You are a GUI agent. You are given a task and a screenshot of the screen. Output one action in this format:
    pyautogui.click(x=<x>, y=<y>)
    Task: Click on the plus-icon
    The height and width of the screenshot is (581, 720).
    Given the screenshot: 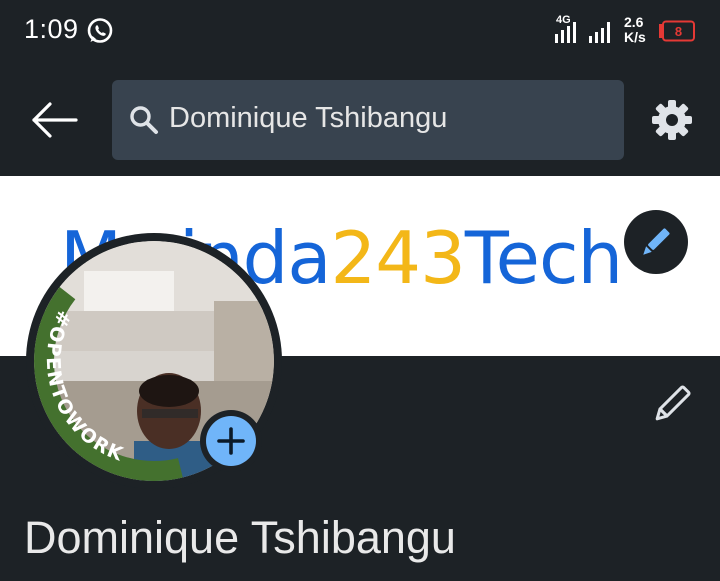 What is the action you would take?
    pyautogui.click(x=231, y=441)
    